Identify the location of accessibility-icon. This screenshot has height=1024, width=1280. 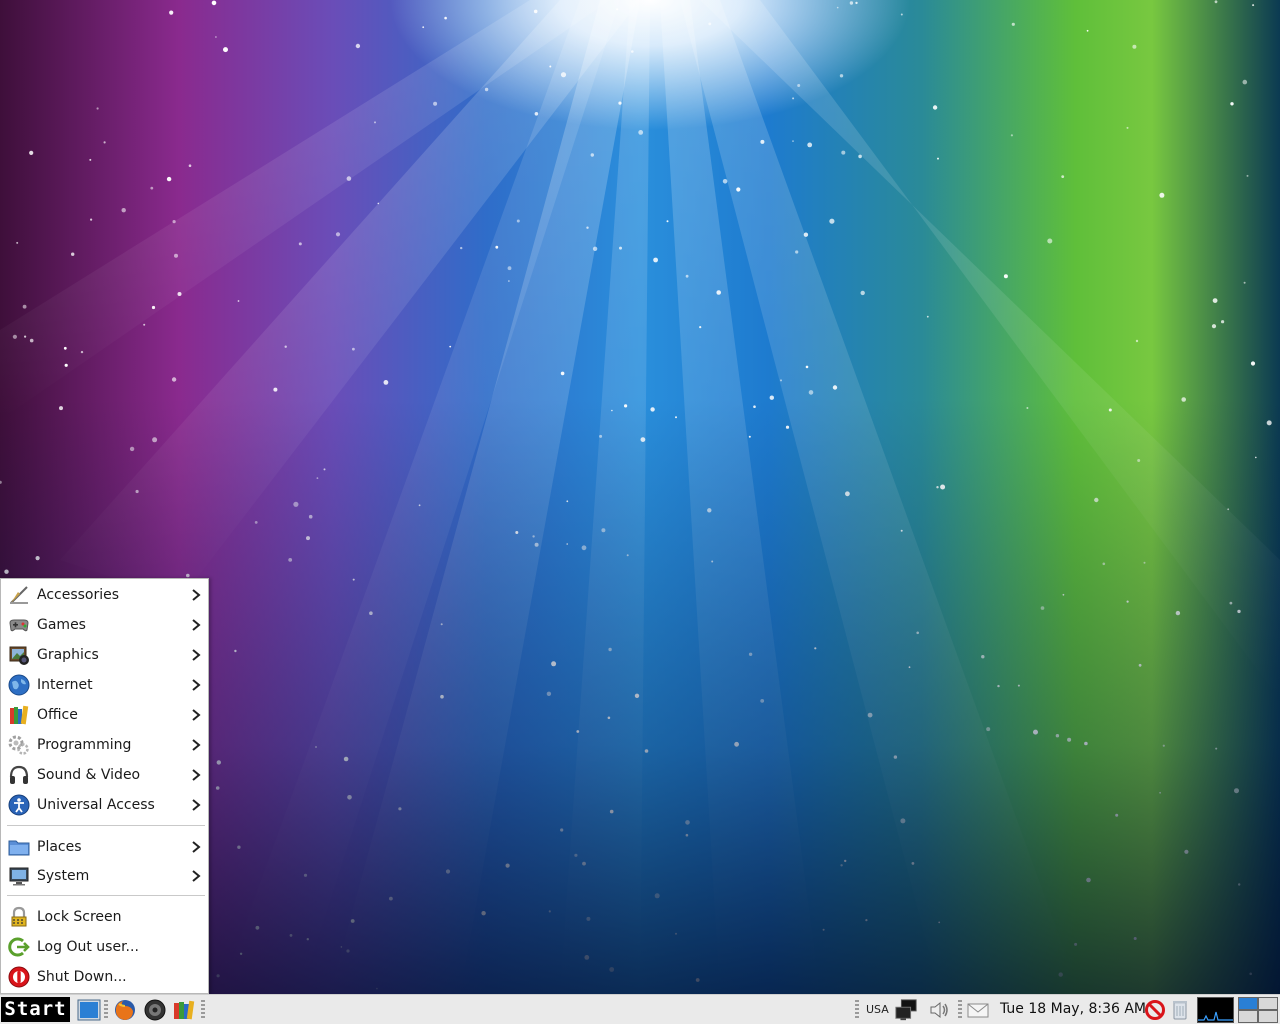
(19, 805).